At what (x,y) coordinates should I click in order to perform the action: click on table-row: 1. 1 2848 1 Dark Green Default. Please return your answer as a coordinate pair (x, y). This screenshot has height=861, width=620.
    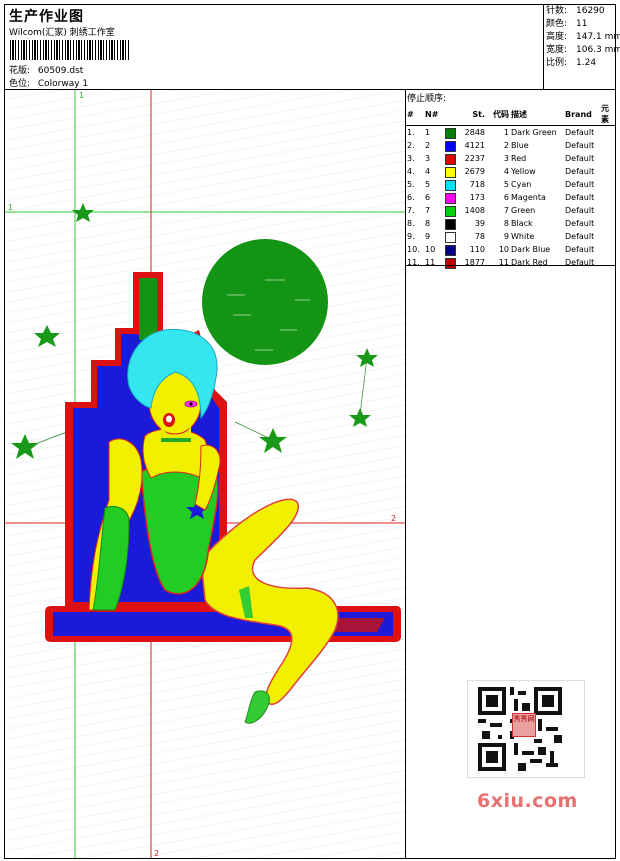
    Looking at the image, I should click on (510, 133).